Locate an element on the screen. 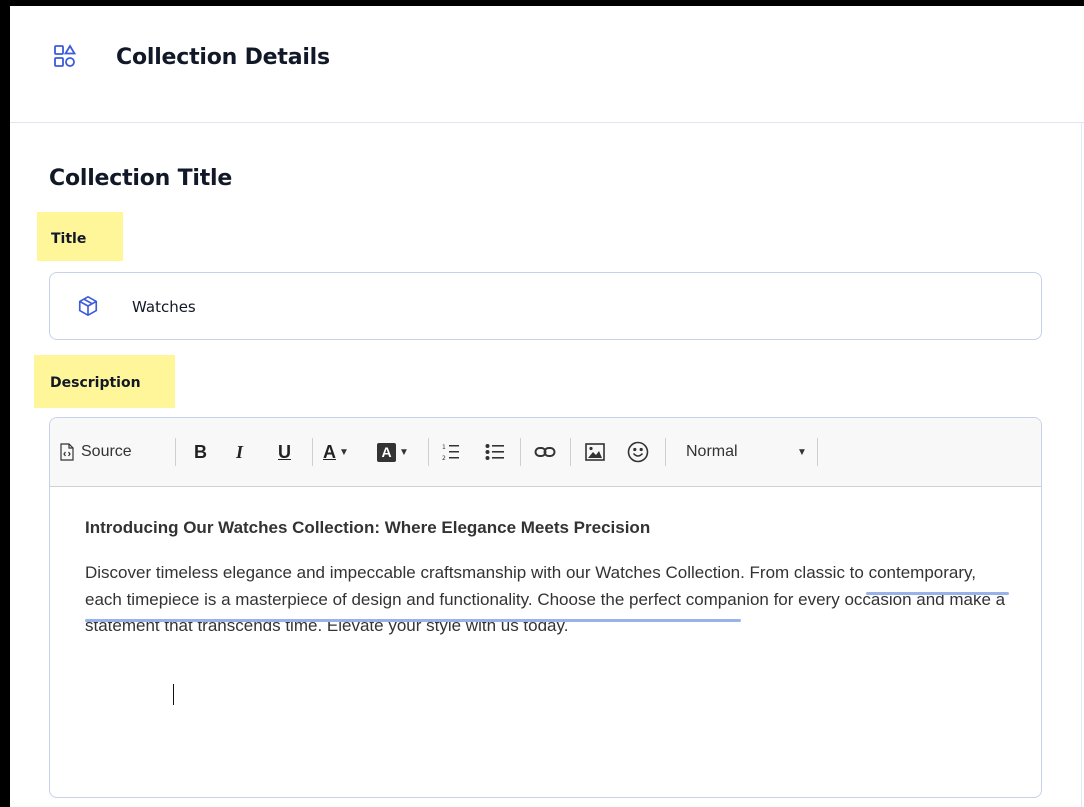 Image resolution: width=1084 pixels, height=807 pixels. link-icon is located at coordinates (545, 452).